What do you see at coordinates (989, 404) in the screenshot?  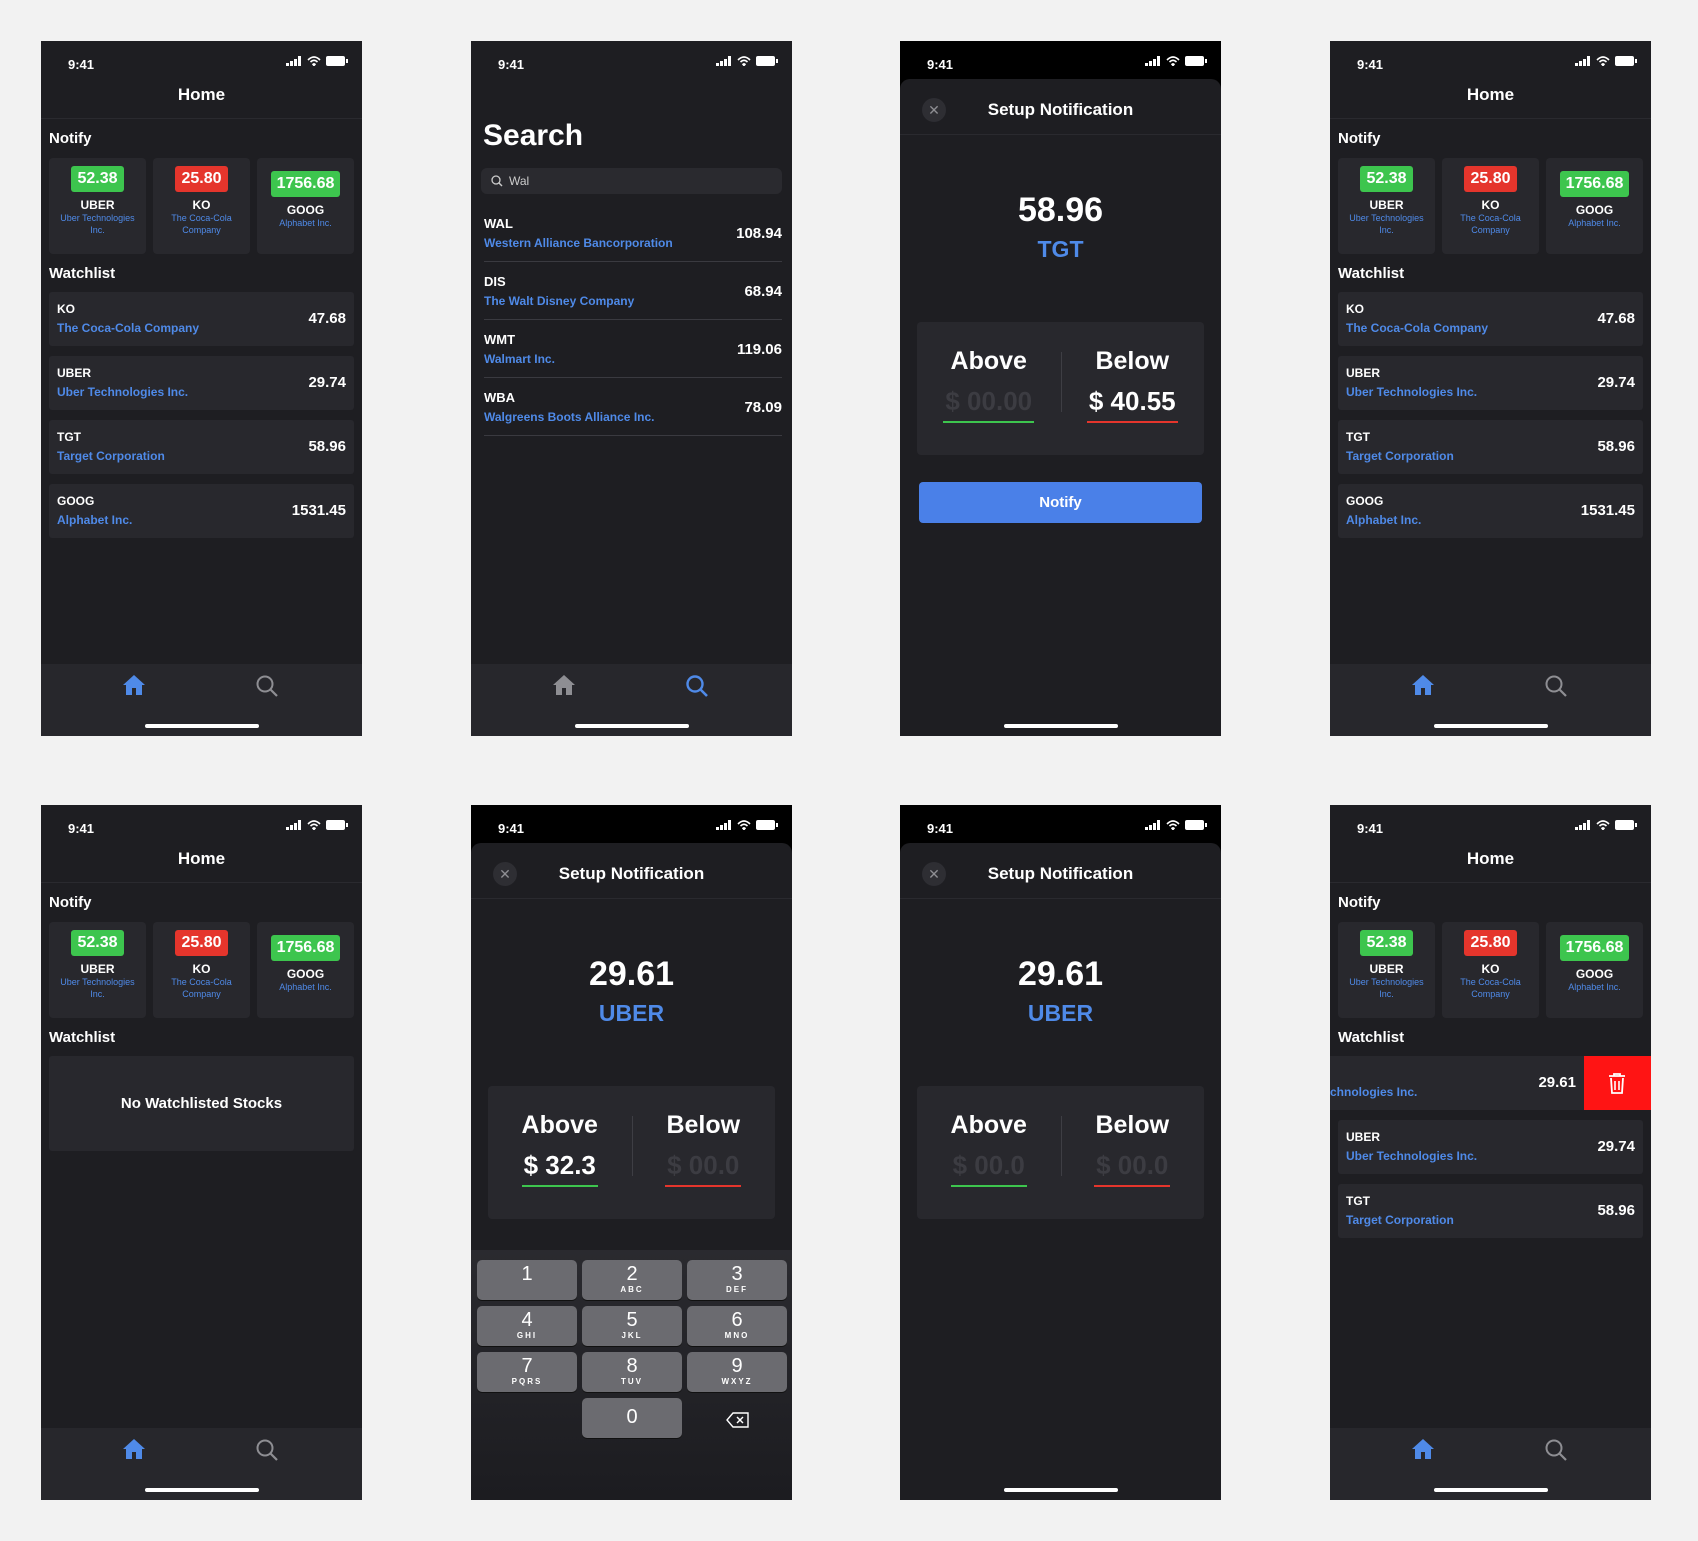 I see `above-field: $ 00.00` at bounding box center [989, 404].